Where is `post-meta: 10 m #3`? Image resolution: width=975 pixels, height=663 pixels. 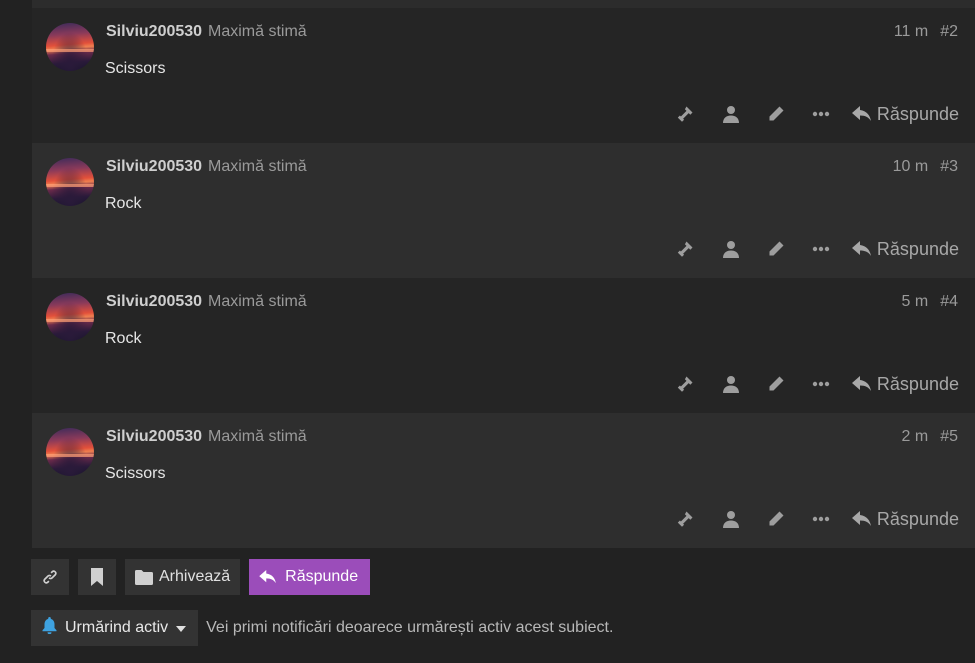
post-meta: 10 m #3 is located at coordinates (925, 167).